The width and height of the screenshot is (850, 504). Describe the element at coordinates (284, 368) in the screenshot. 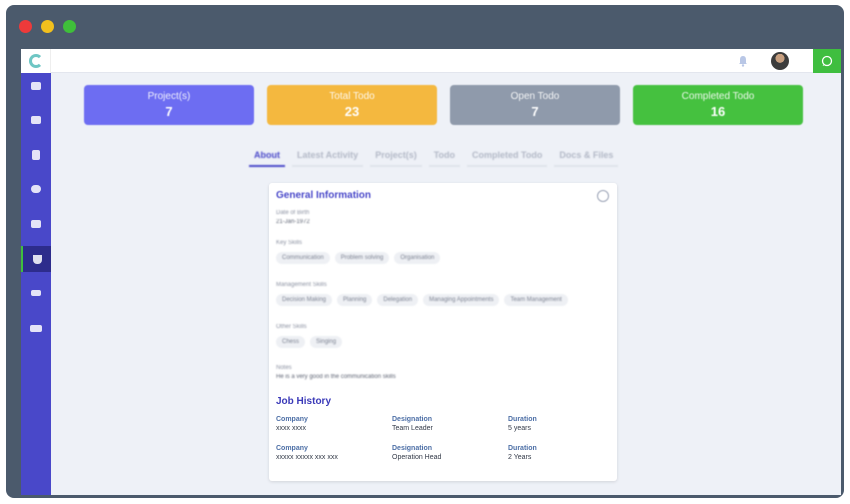

I see `notes-label: Notes` at that location.